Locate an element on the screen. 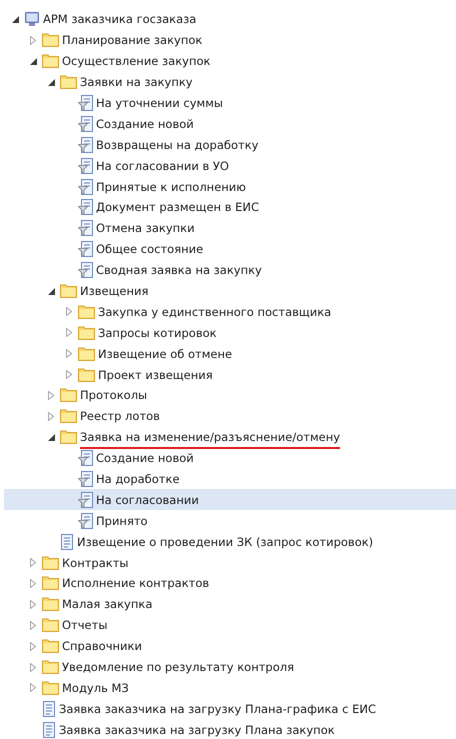  tree-item: Уведомление по результату контроля is located at coordinates (230, 667).